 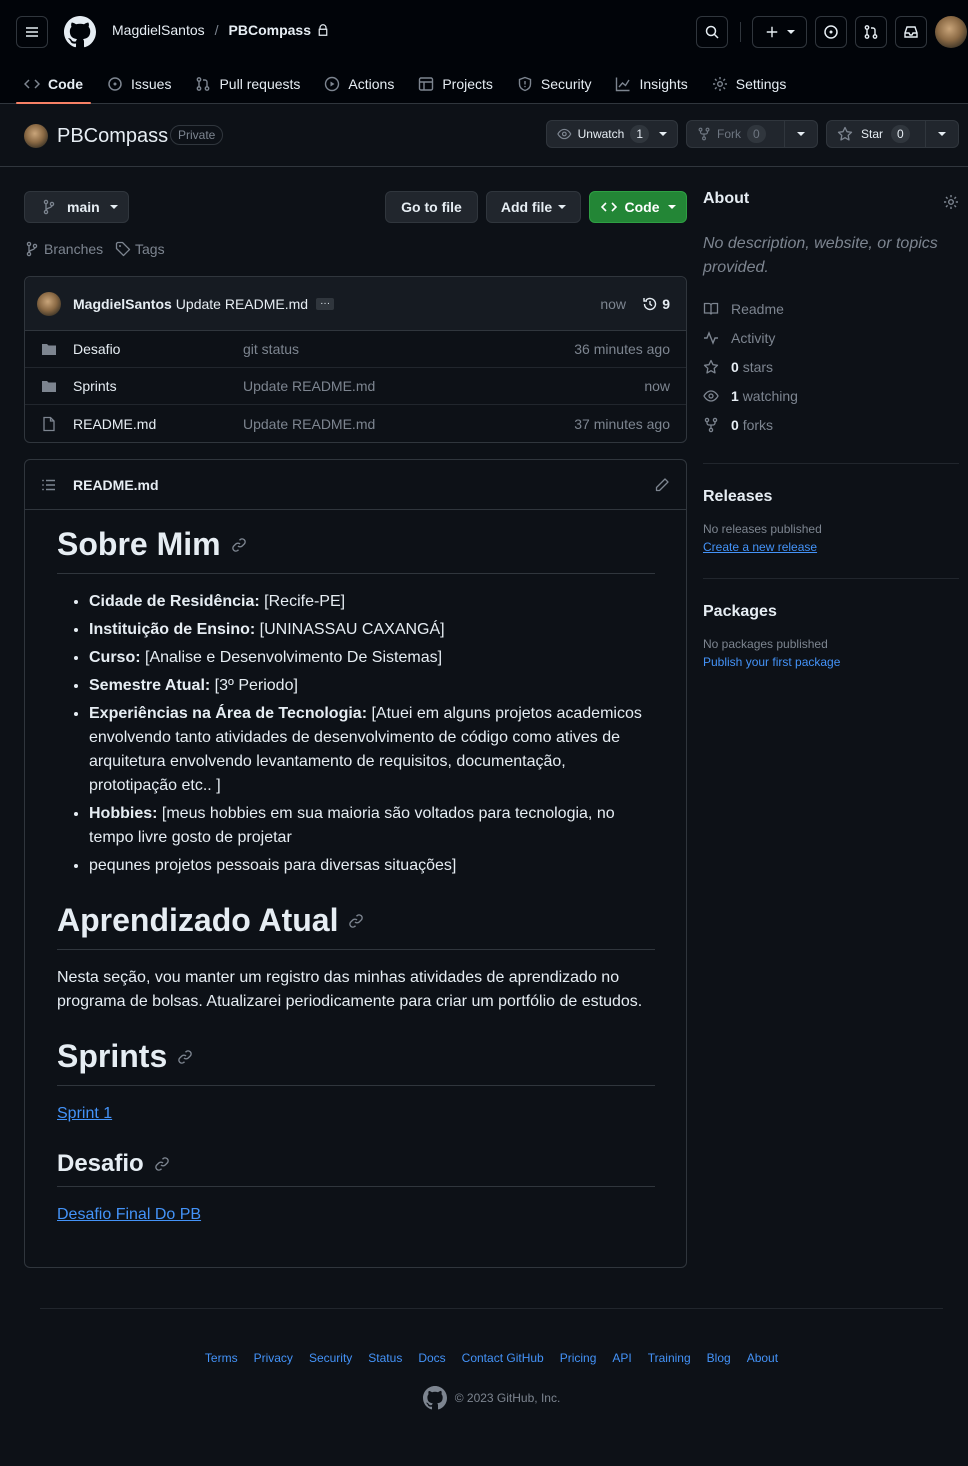 I want to click on file-commit-time: 37 minutes ago, so click(x=622, y=423).